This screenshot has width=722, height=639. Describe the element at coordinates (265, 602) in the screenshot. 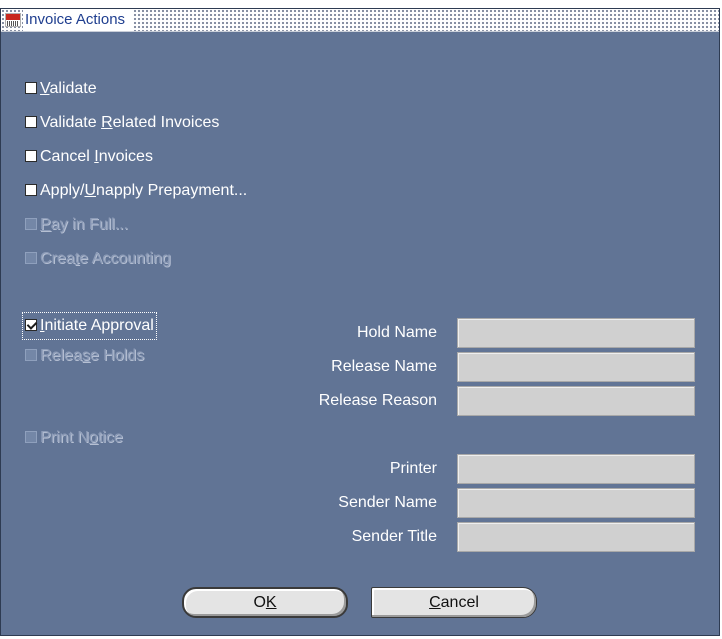

I see `ok-button: OK` at that location.